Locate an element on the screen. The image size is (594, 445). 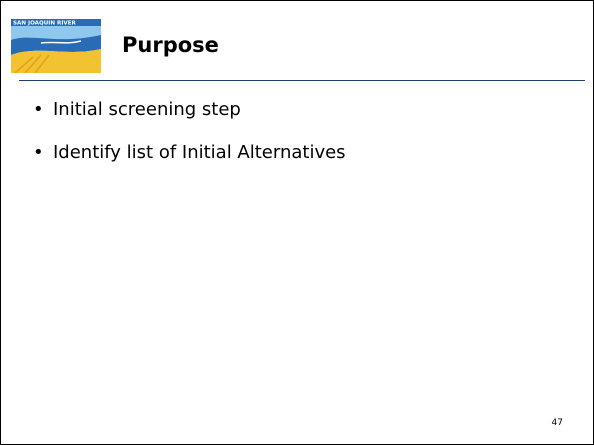
bullet-item: • Initial screening step is located at coordinates (189, 109).